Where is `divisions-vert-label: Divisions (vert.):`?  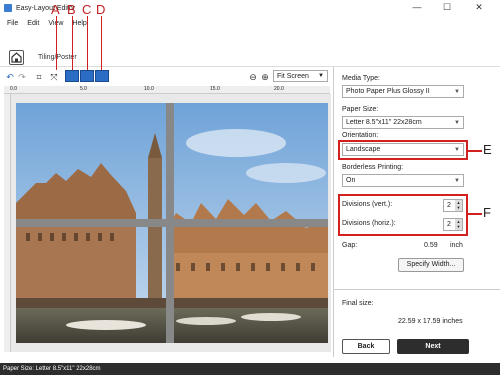
divisions-vert-label: Divisions (vert.): is located at coordinates (367, 204).